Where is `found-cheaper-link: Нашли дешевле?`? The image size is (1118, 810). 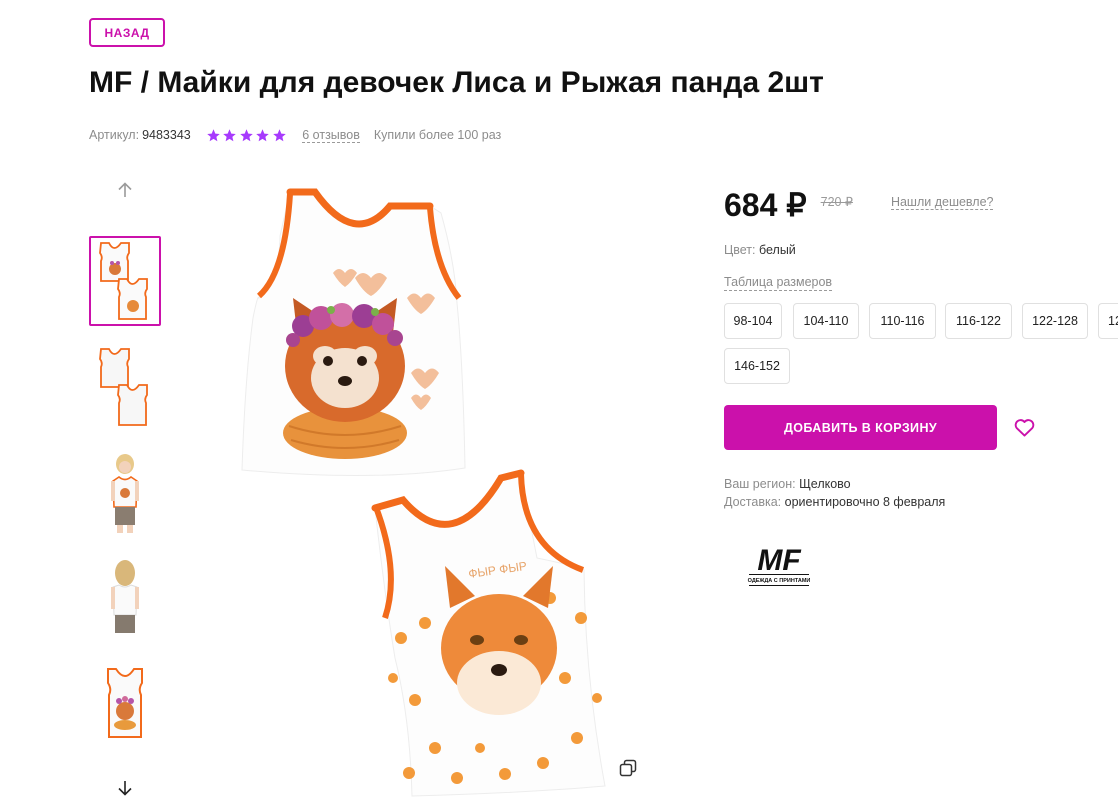 found-cheaper-link: Нашли дешевле? is located at coordinates (942, 202).